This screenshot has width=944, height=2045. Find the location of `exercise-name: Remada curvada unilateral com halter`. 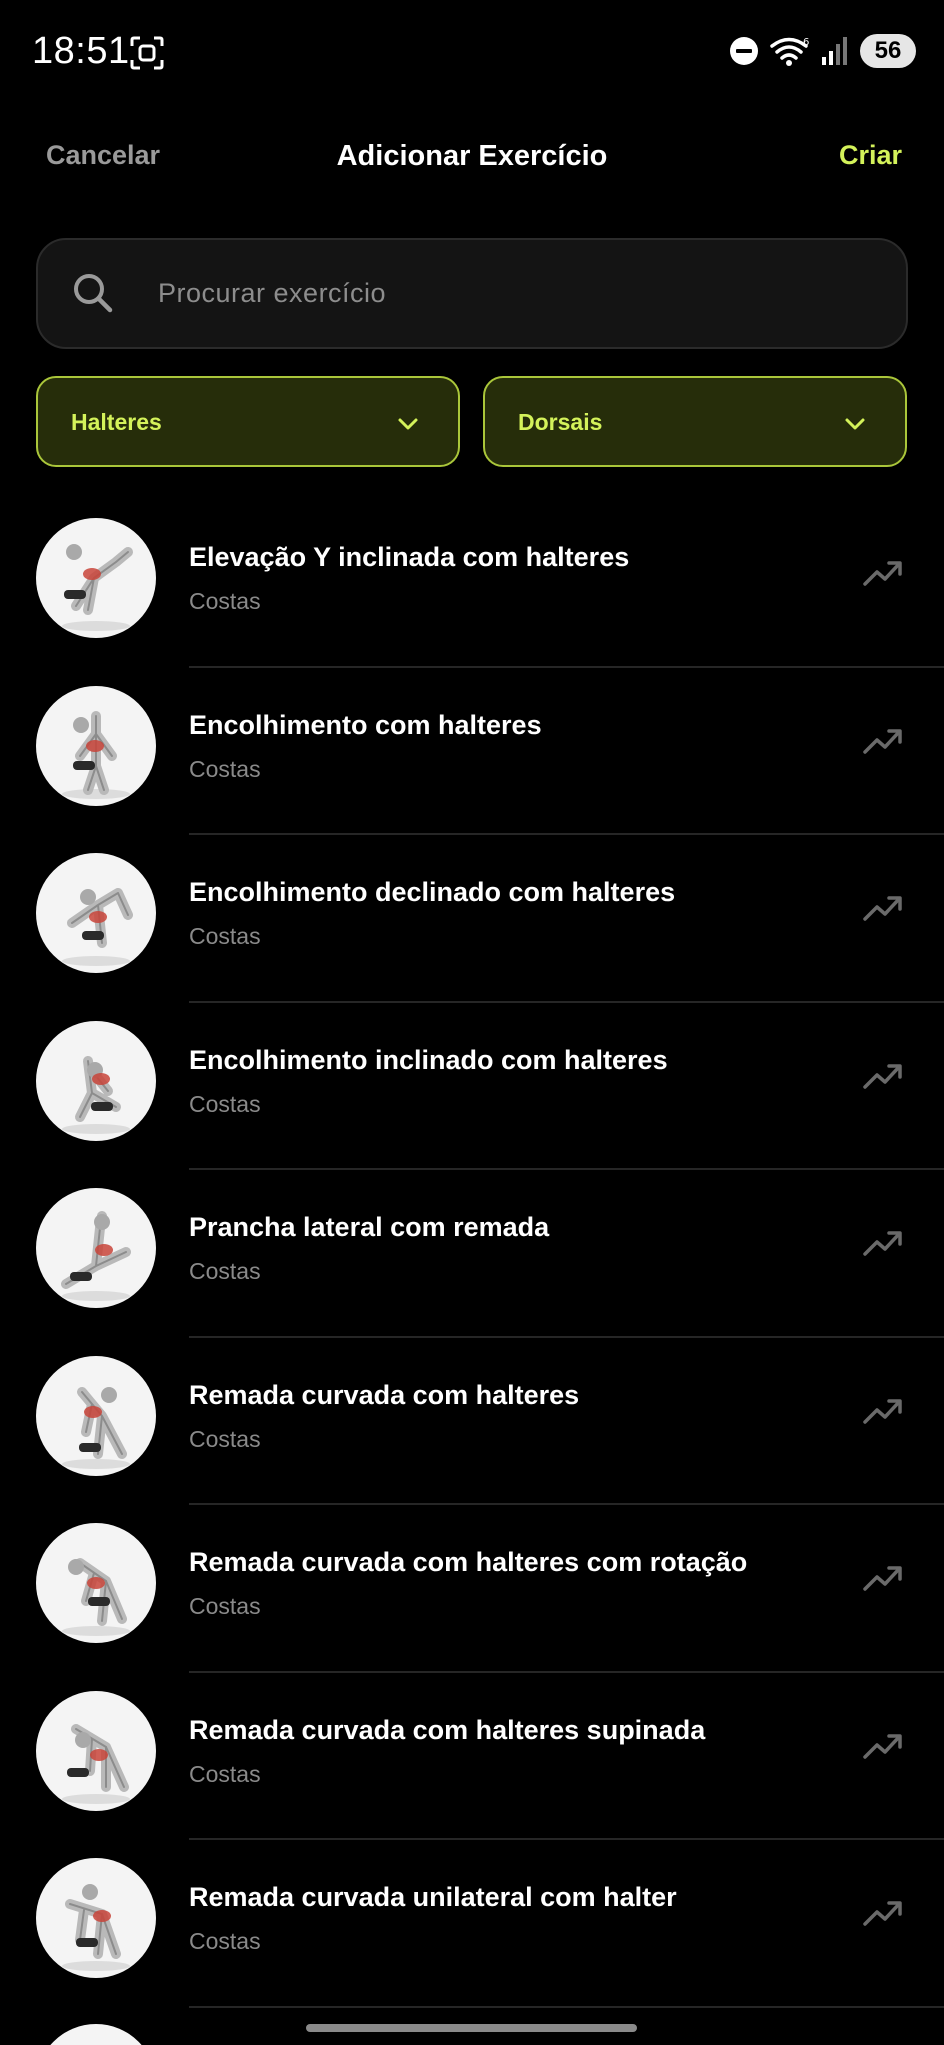

exercise-name: Remada curvada unilateral com halter is located at coordinates (433, 1897).